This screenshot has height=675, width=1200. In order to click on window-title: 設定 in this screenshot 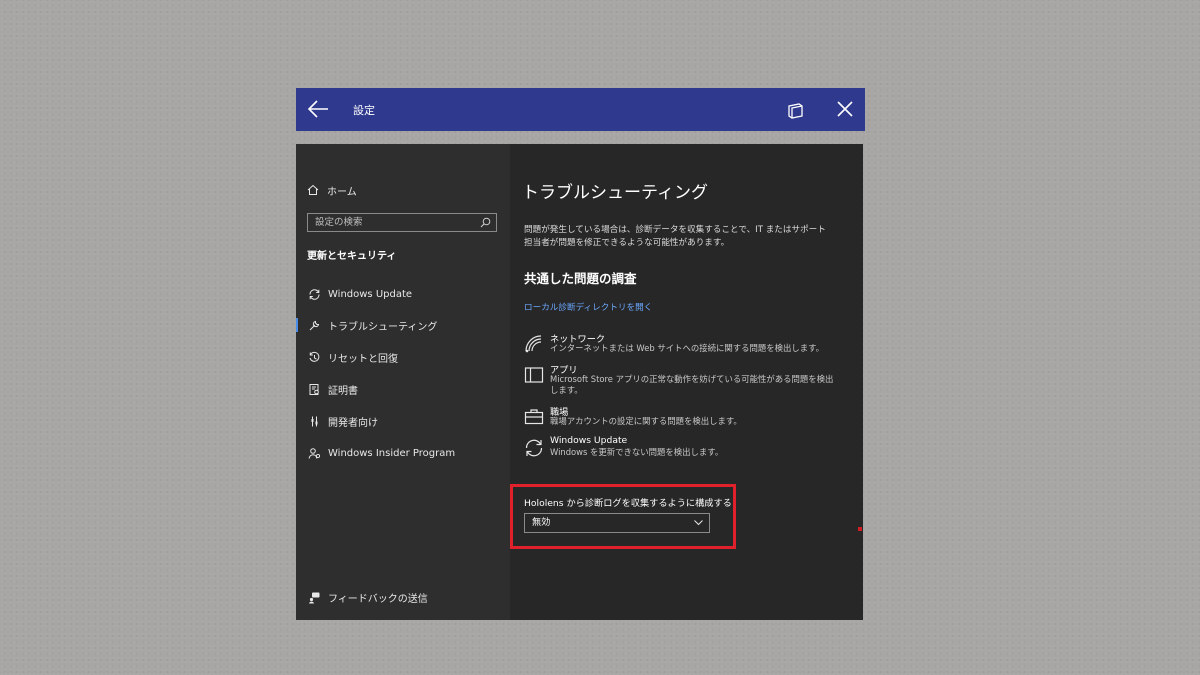, I will do `click(364, 110)`.